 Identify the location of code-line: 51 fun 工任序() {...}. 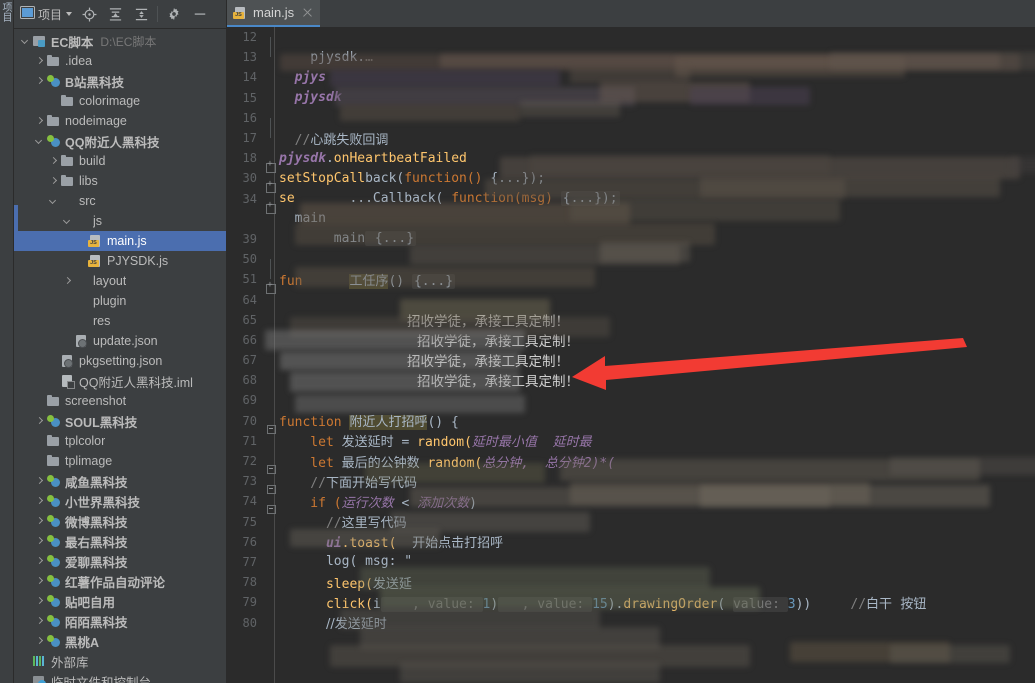
(631, 282).